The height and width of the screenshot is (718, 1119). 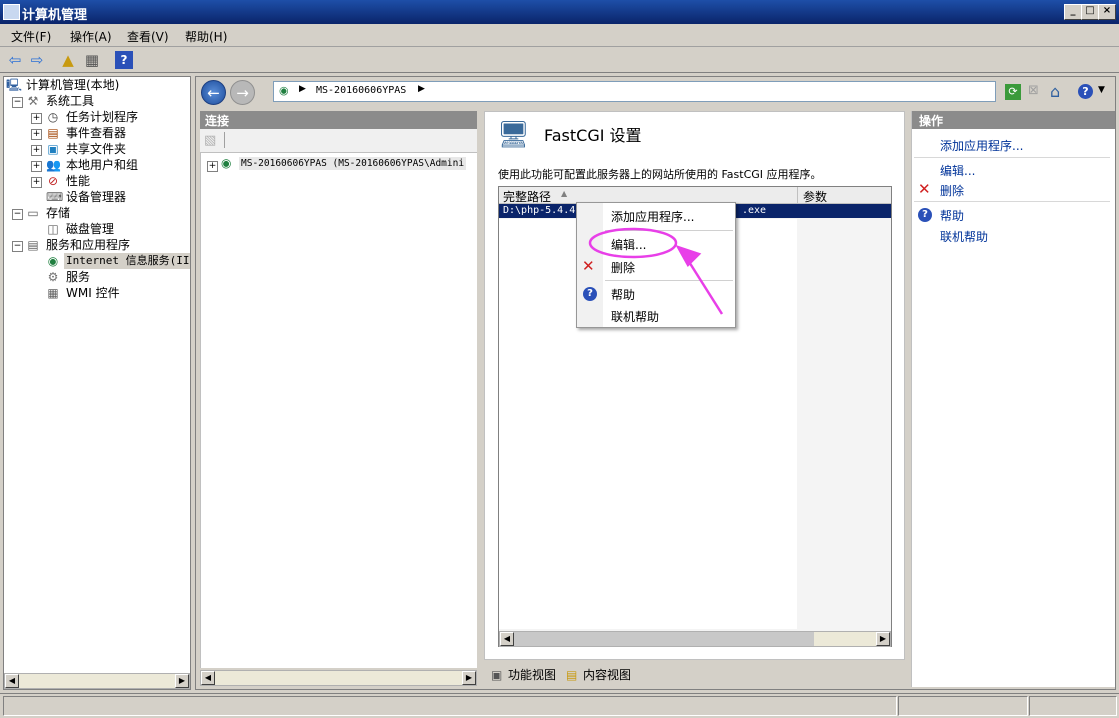 I want to click on tab-content-view: 内容视图, so click(x=607, y=675).